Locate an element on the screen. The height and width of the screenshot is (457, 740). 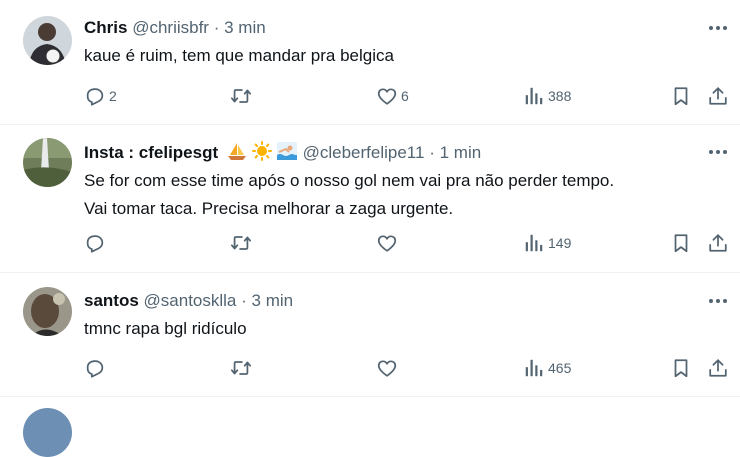
tweet-text: tmnc rapa bgl ridículo is located at coordinates (165, 329).